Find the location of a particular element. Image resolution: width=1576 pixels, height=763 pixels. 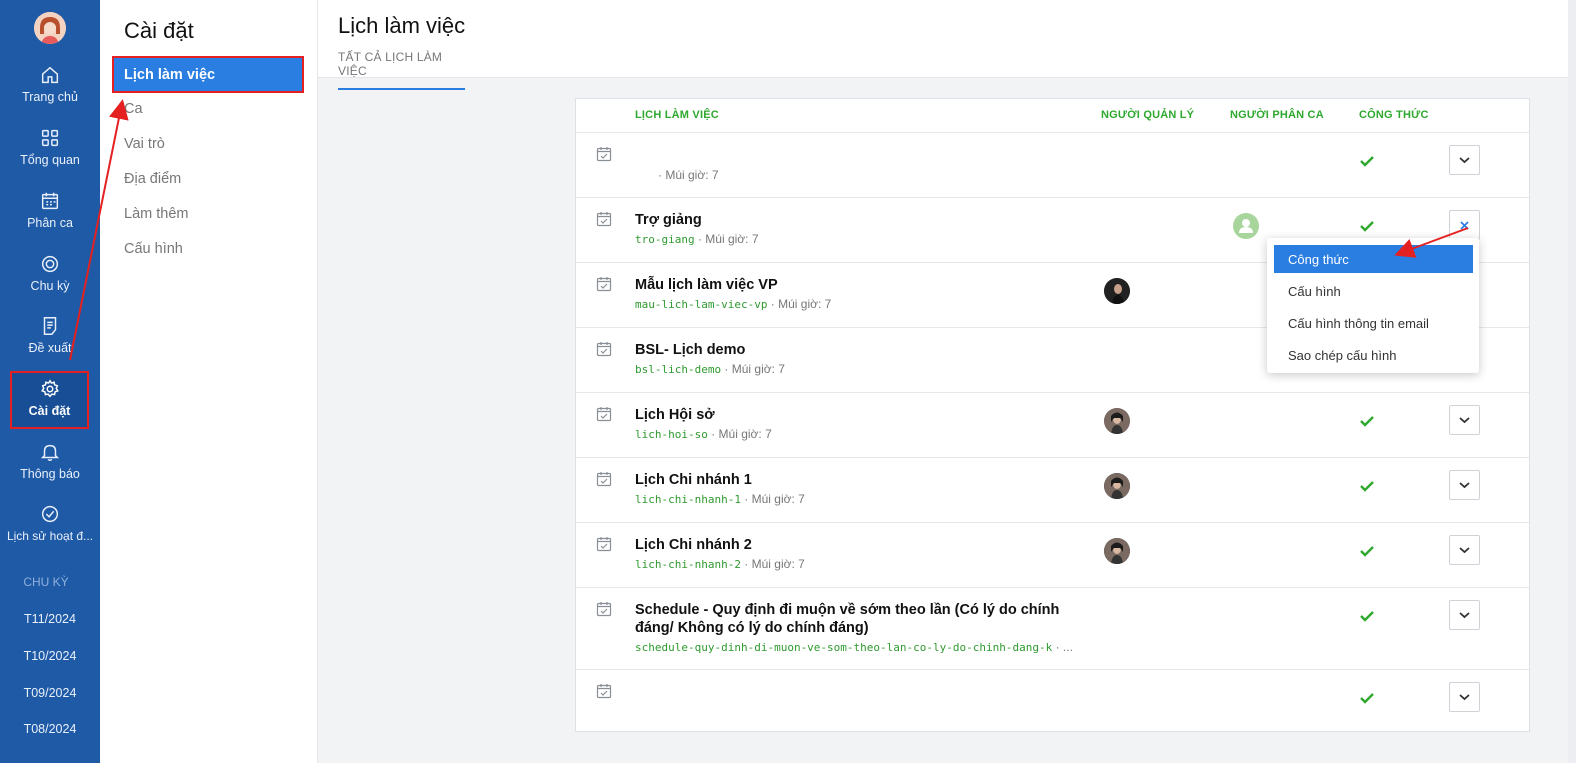

check-circle-icon is located at coordinates (50, 514).